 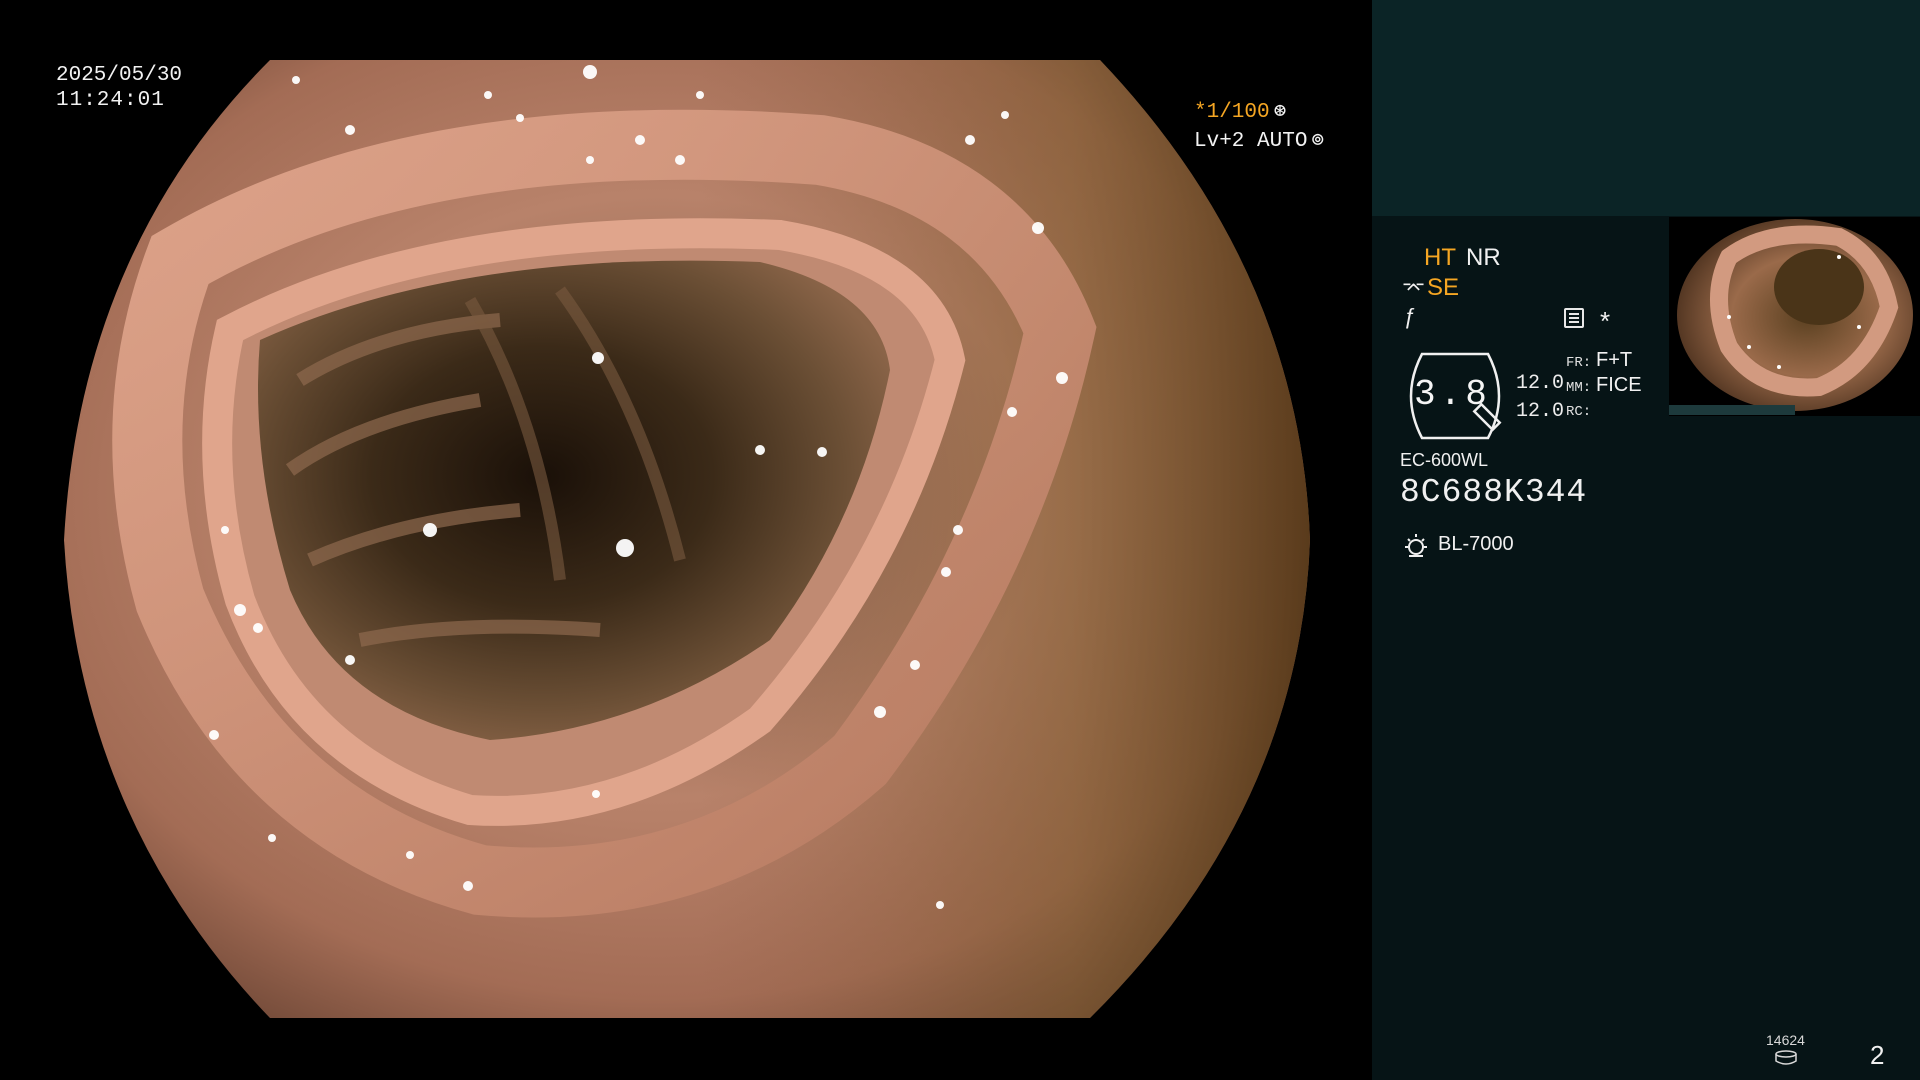 What do you see at coordinates (1540, 411) in the screenshot?
I see `value-2: 12.0` at bounding box center [1540, 411].